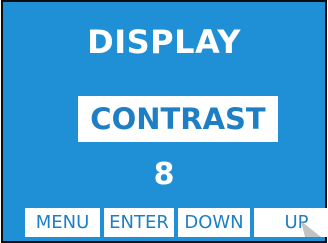  What do you see at coordinates (164, 42) in the screenshot?
I see `screen-title: DISPLAY` at bounding box center [164, 42].